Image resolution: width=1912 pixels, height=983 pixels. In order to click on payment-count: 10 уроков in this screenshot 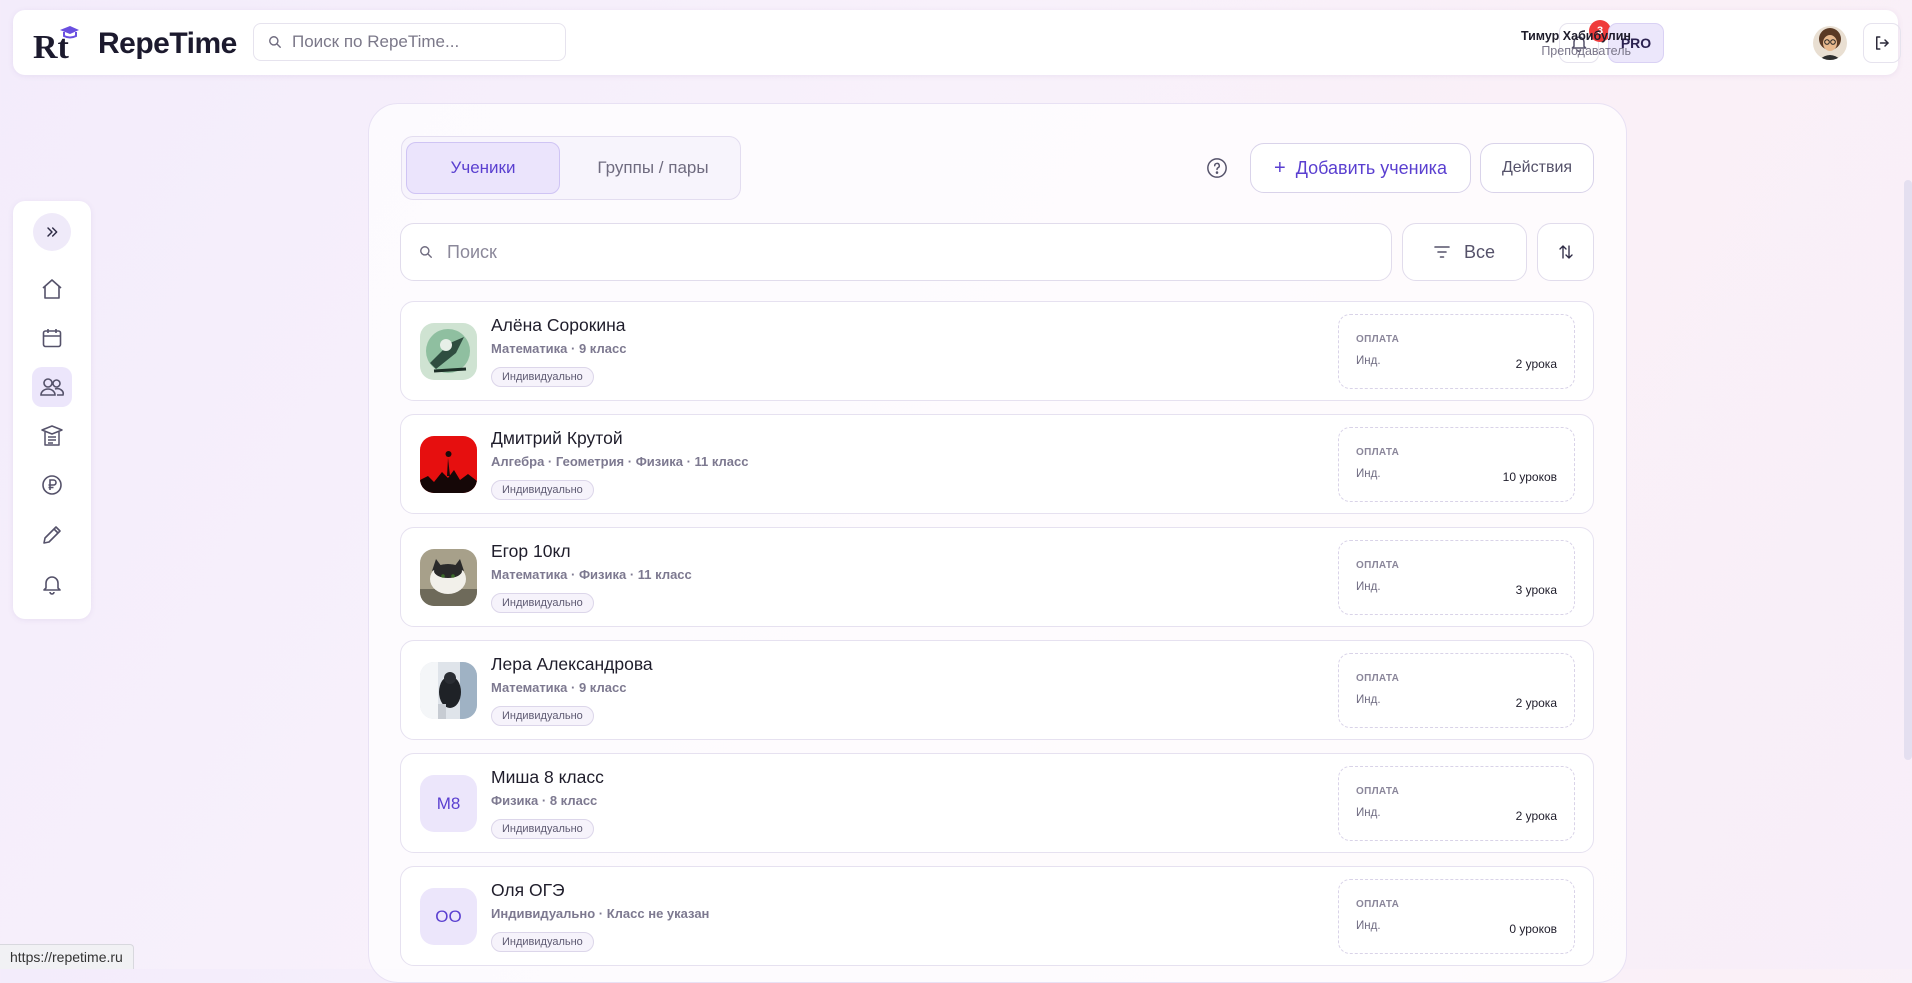, I will do `click(1529, 477)`.